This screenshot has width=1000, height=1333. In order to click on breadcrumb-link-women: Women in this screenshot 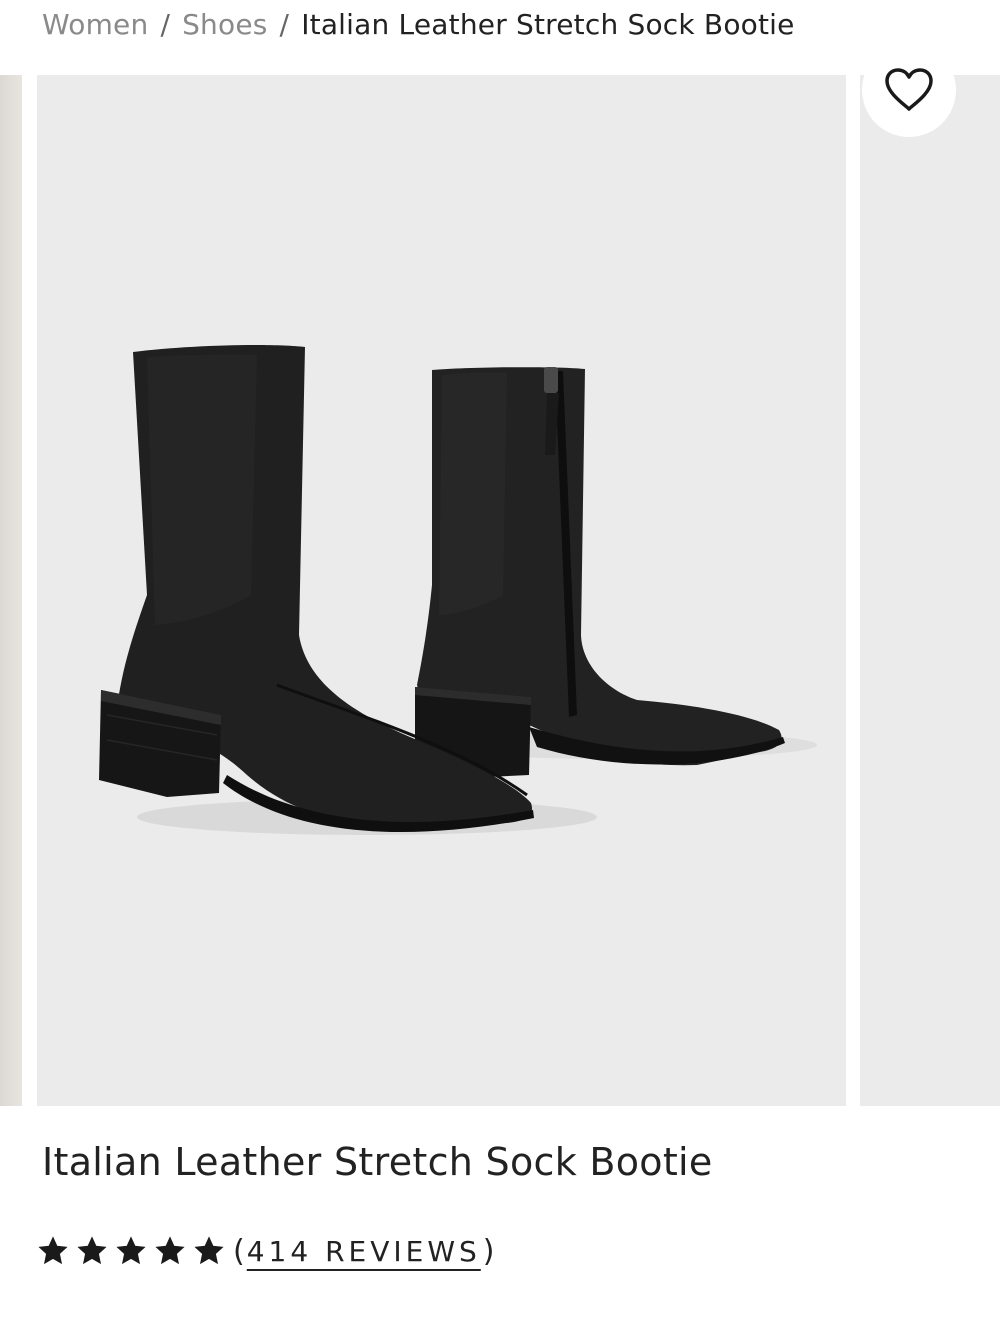, I will do `click(95, 24)`.